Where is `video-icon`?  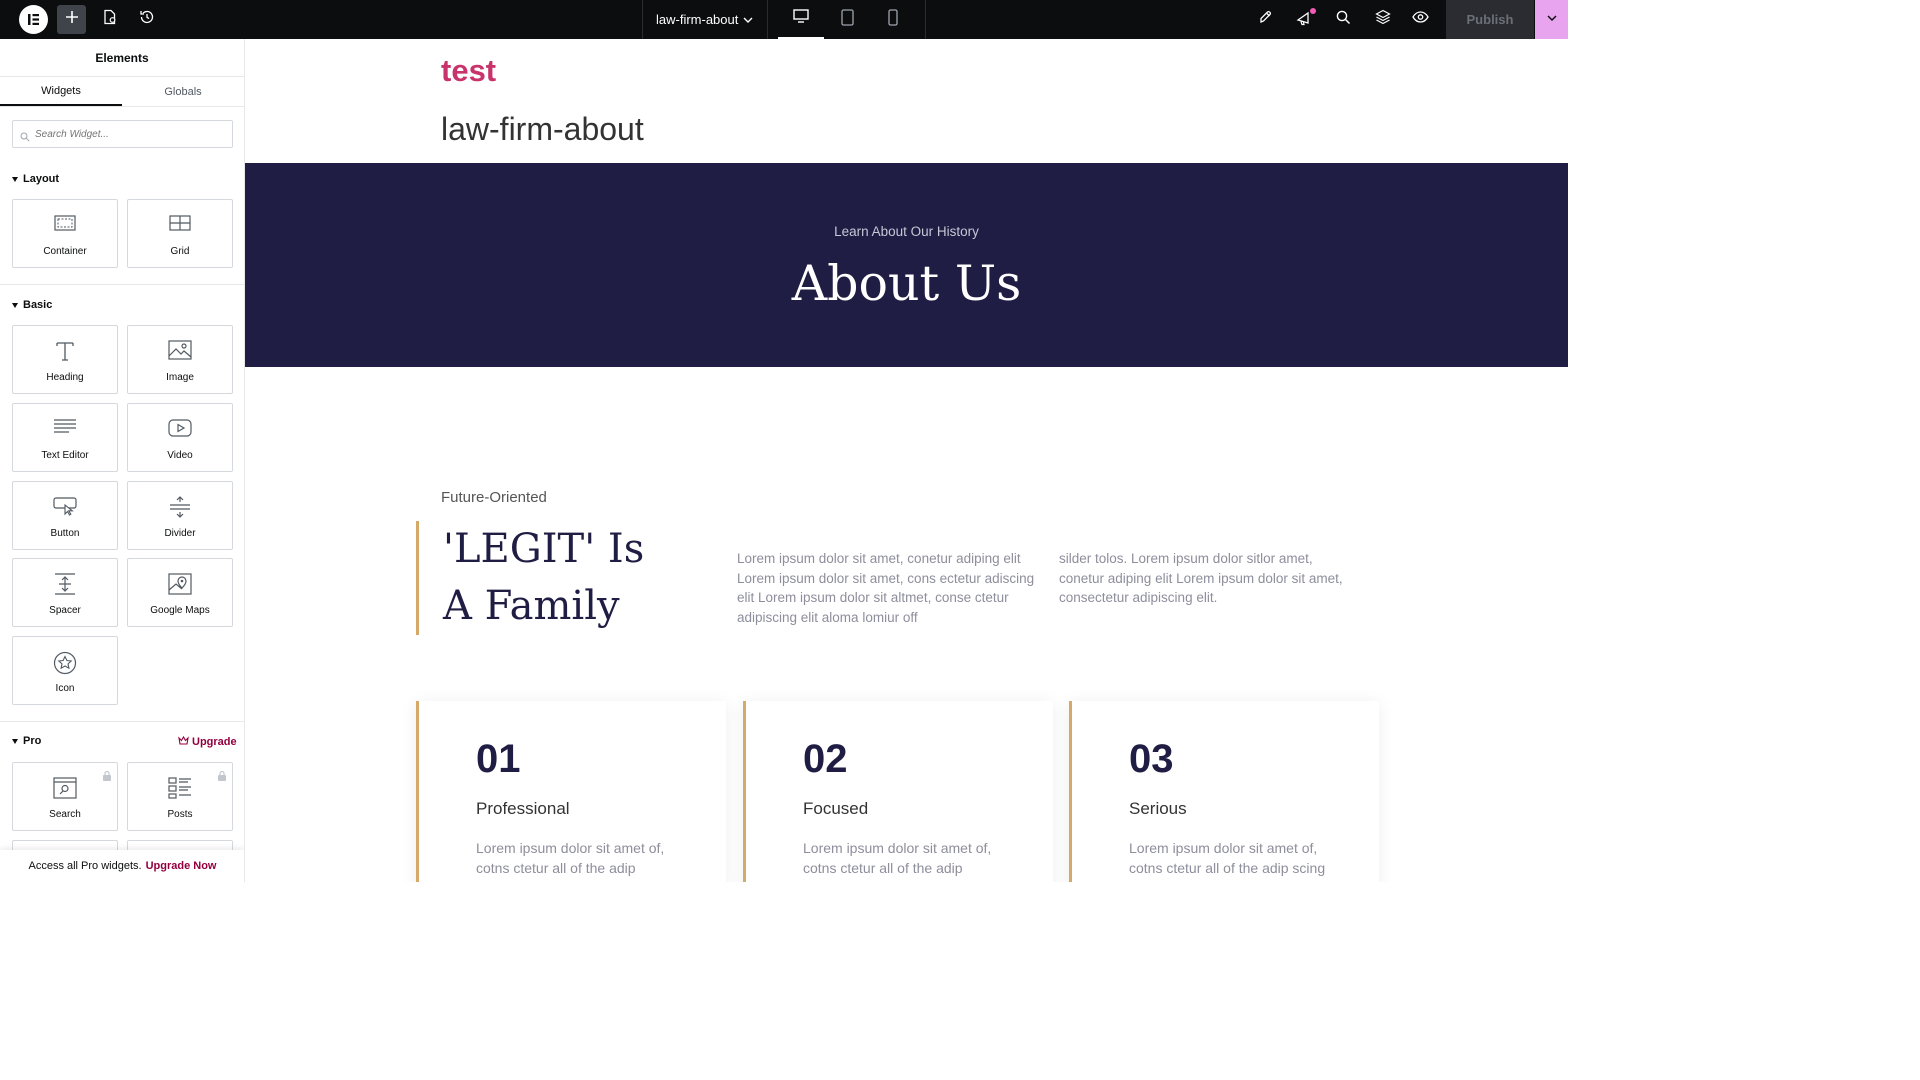 video-icon is located at coordinates (180, 428).